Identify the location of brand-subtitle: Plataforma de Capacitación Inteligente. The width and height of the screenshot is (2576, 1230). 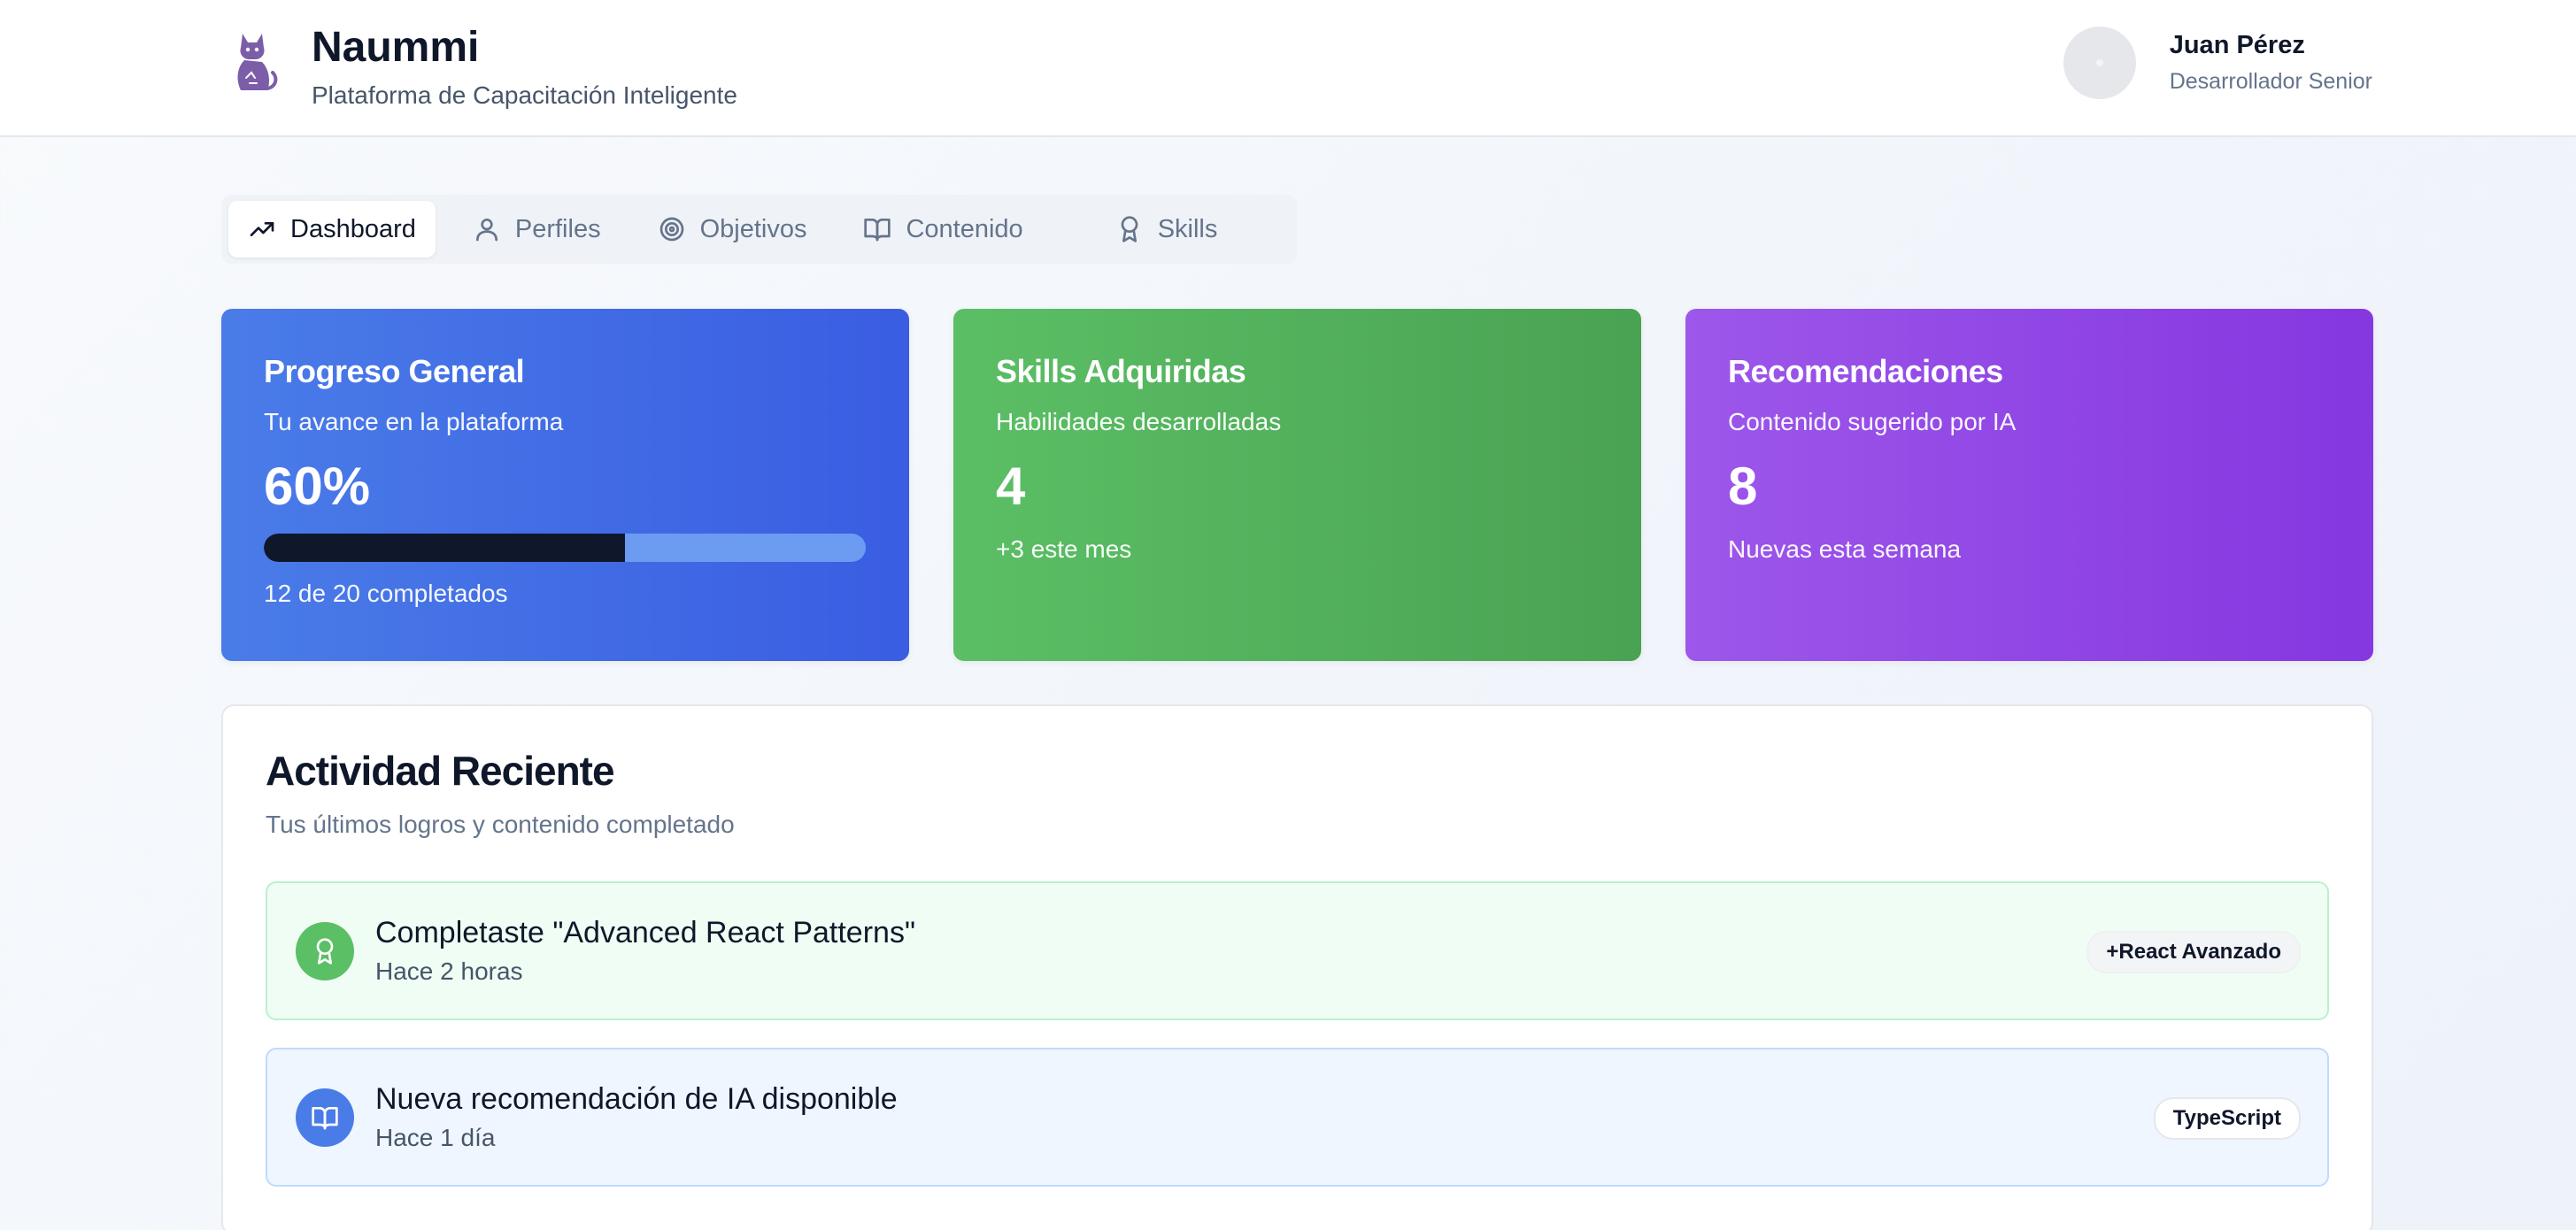
(524, 95).